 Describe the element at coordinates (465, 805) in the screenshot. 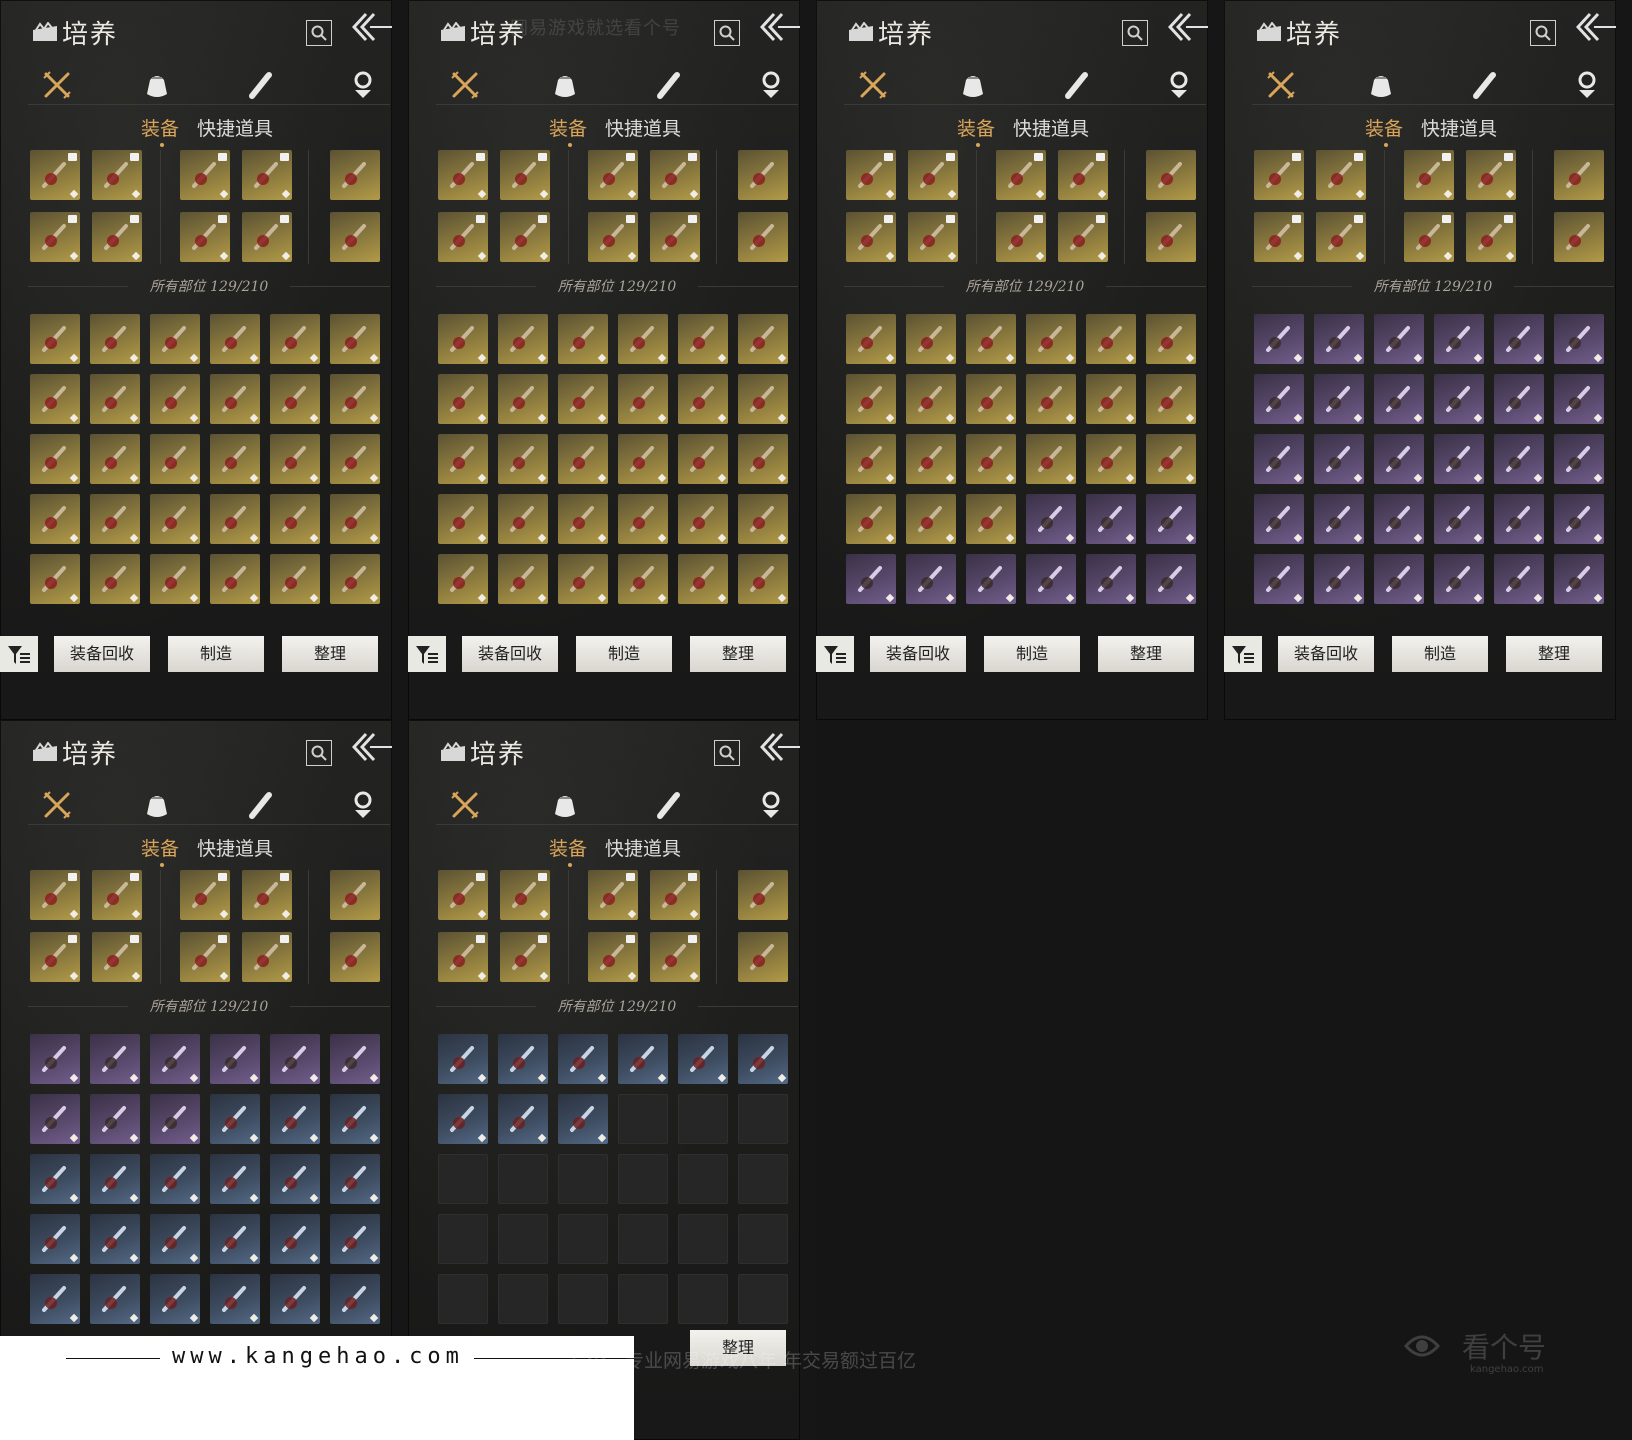

I see `category-tab-weapon-crossed-swords-icon` at that location.